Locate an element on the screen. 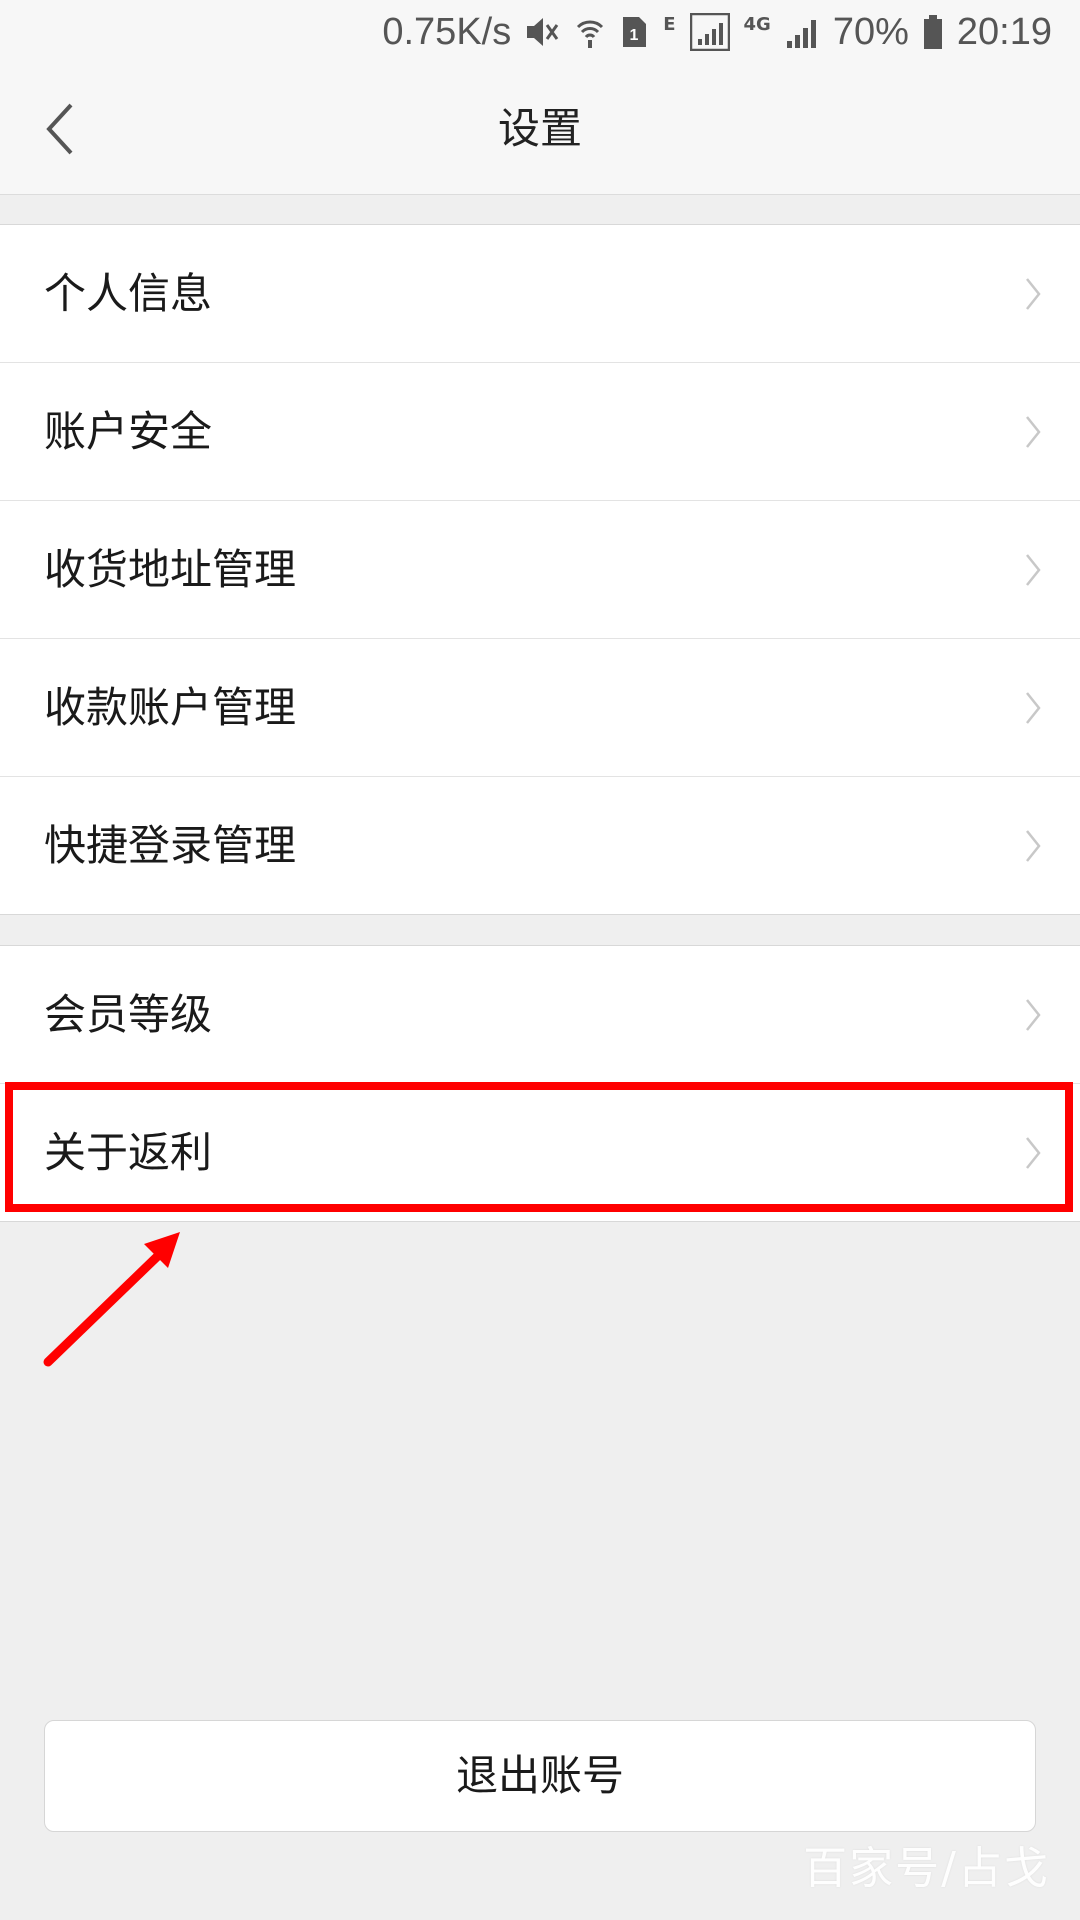 Image resolution: width=1080 pixels, height=1920 pixels. svg-text: 1 is located at coordinates (634, 35).